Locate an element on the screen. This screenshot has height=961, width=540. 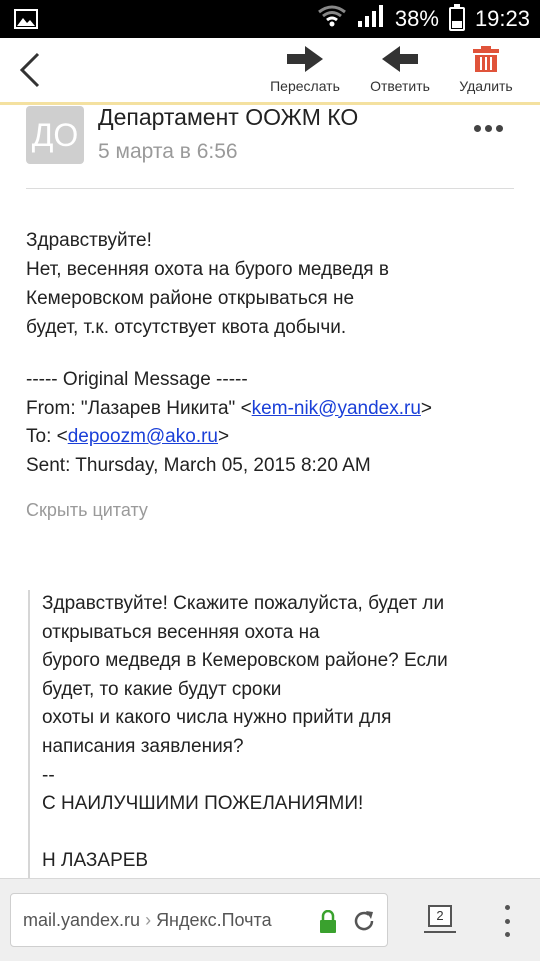
forward-arrow-icon is located at coordinates (305, 59).